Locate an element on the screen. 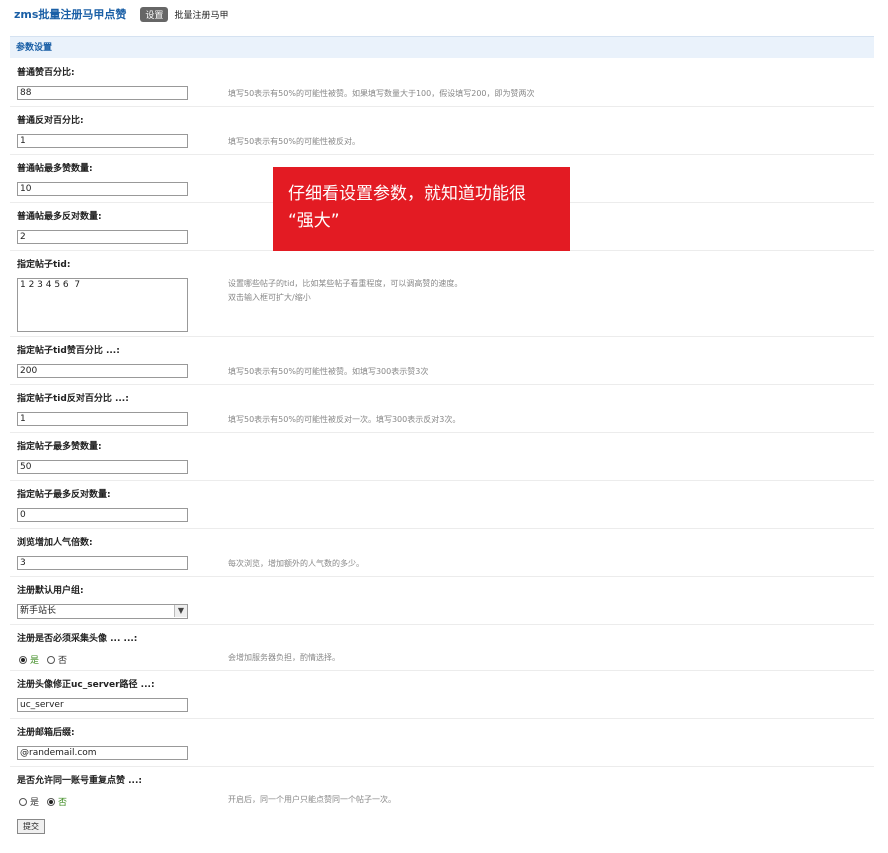  setting-label: 注册头像修正uc_server路径 ...: is located at coordinates (86, 685).